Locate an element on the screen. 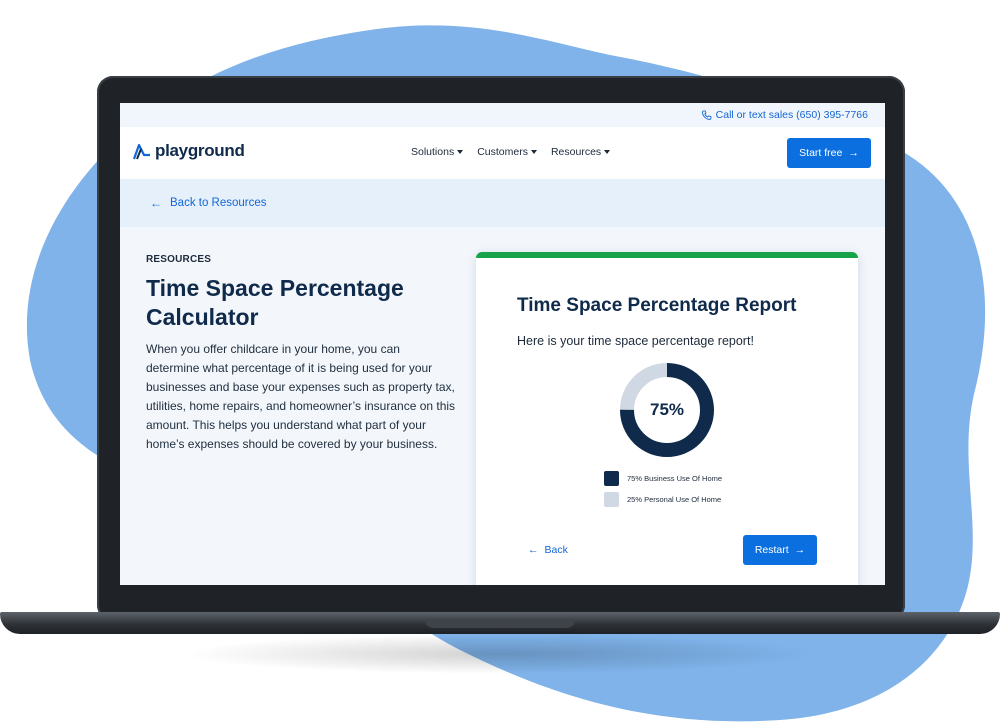  nav-item-label: Resources is located at coordinates (576, 152).